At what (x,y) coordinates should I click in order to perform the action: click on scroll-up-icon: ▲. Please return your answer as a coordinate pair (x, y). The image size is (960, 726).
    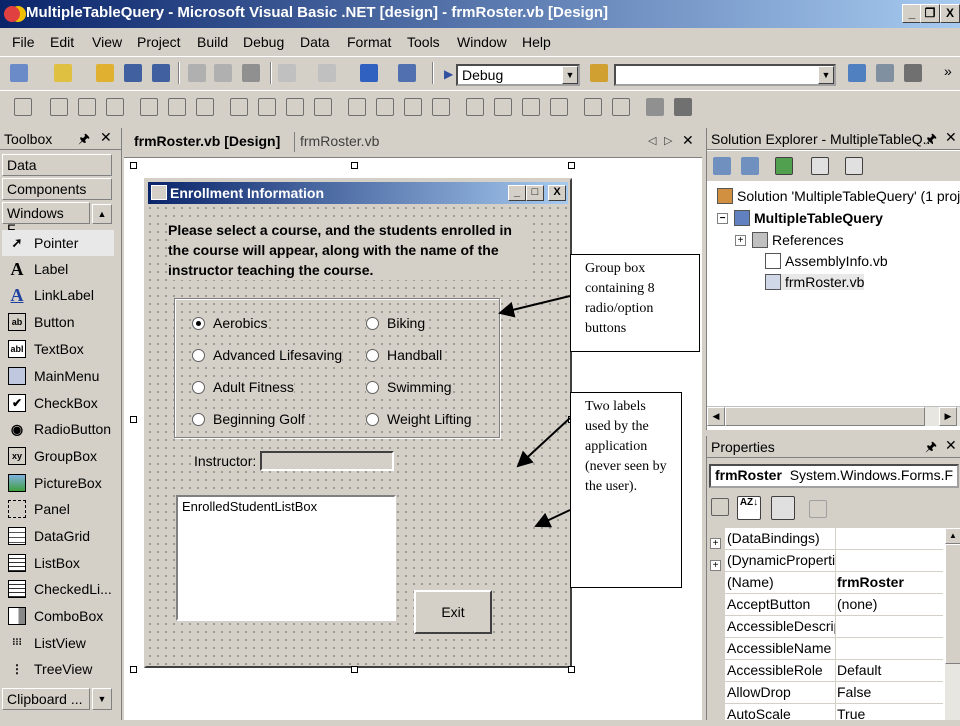
    Looking at the image, I should click on (102, 214).